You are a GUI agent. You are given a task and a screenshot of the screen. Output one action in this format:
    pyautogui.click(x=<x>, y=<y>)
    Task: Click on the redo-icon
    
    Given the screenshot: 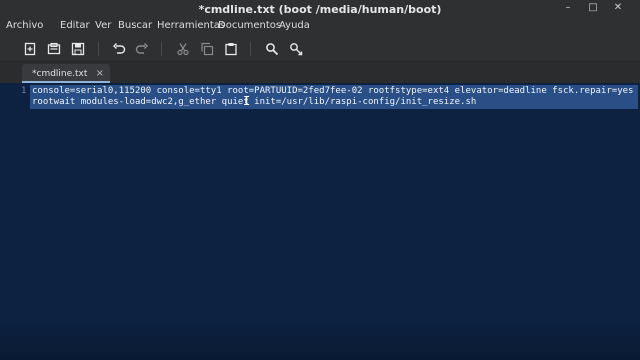 What is the action you would take?
    pyautogui.click(x=142, y=49)
    